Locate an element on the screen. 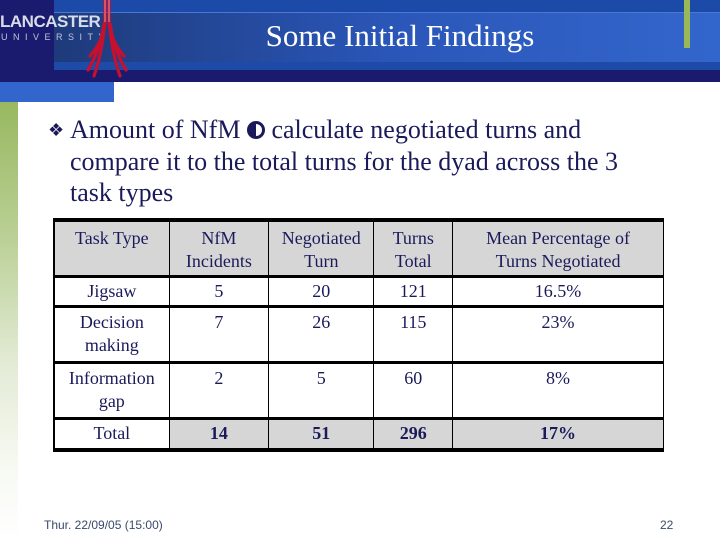  cell-percent: 8% is located at coordinates (558, 390).